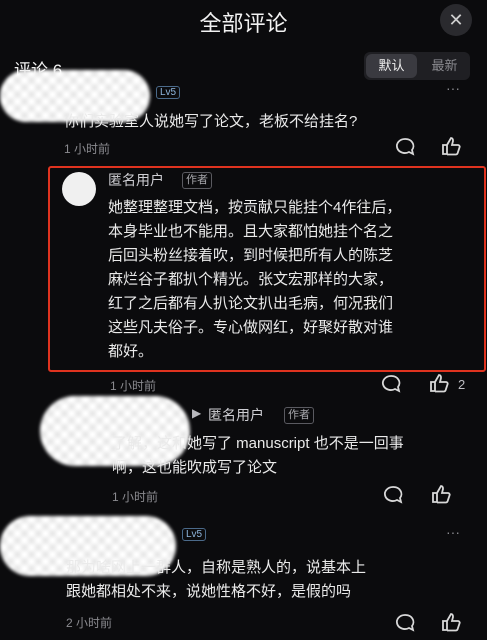  I want to click on comment-text: 那为啥网上一群人，自称是熟人的，说基本上 跟她都相处不来，说她性格不好，是假的吗, so click(216, 580).